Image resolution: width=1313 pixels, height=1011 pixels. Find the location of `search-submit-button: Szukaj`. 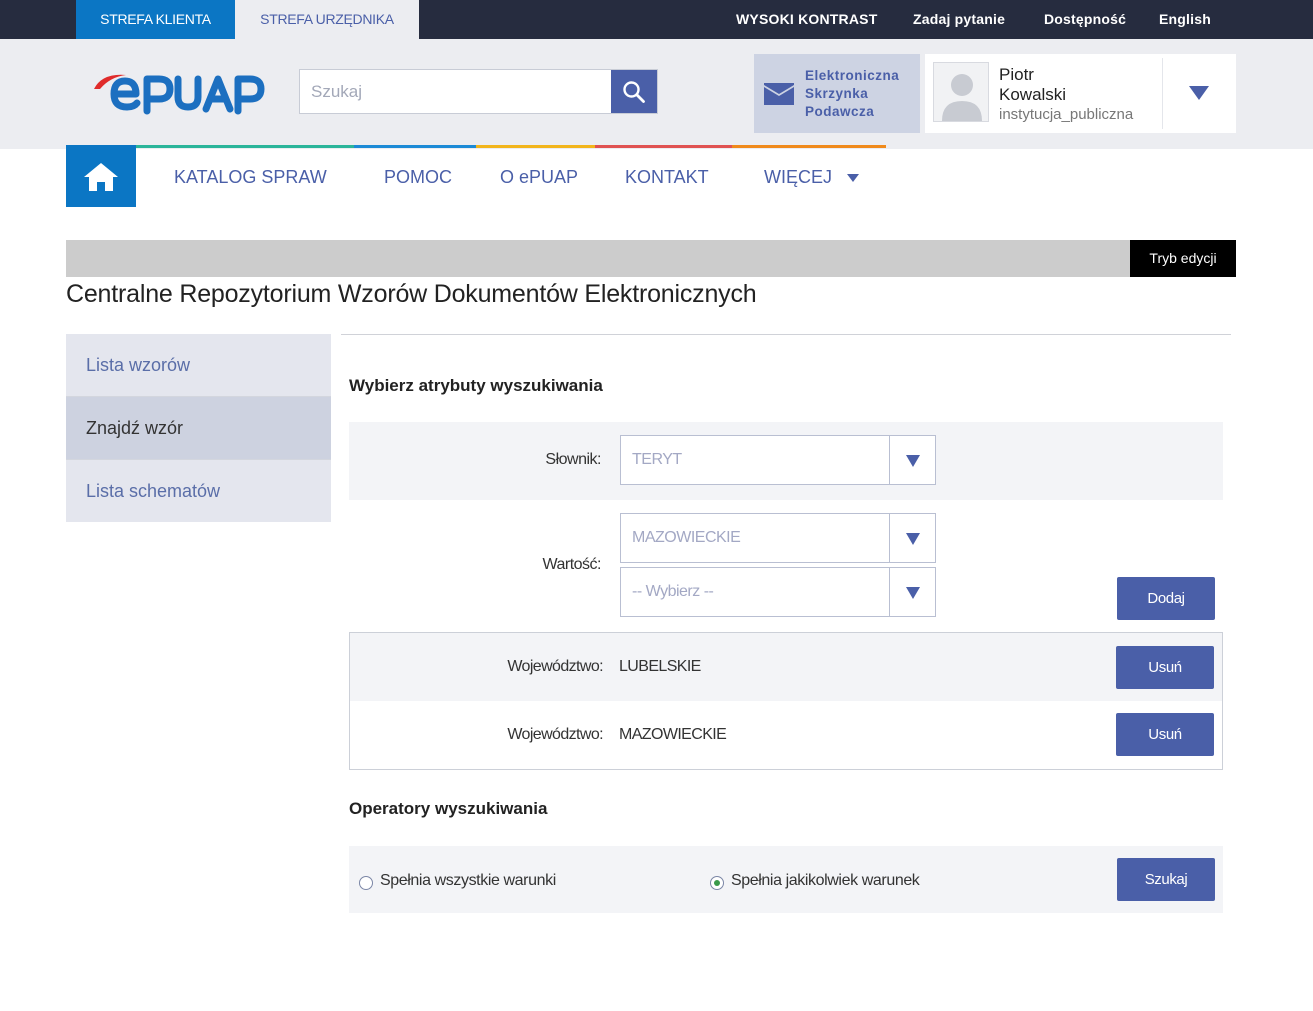

search-submit-button: Szukaj is located at coordinates (1166, 879).